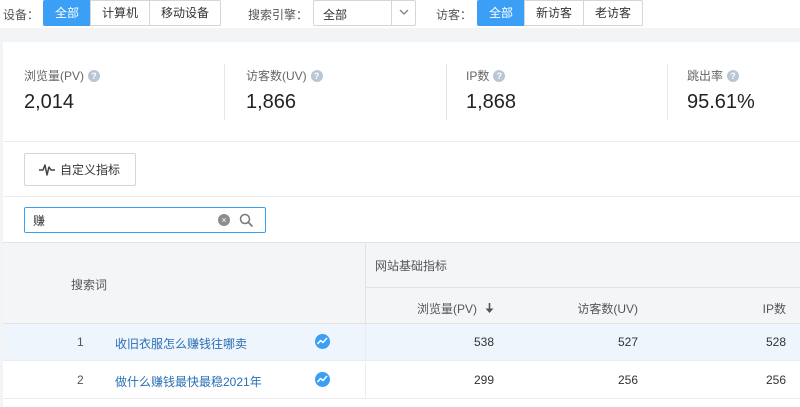 This screenshot has width=800, height=407. What do you see at coordinates (120, 13) in the screenshot?
I see `device-option-computer: 计算机` at bounding box center [120, 13].